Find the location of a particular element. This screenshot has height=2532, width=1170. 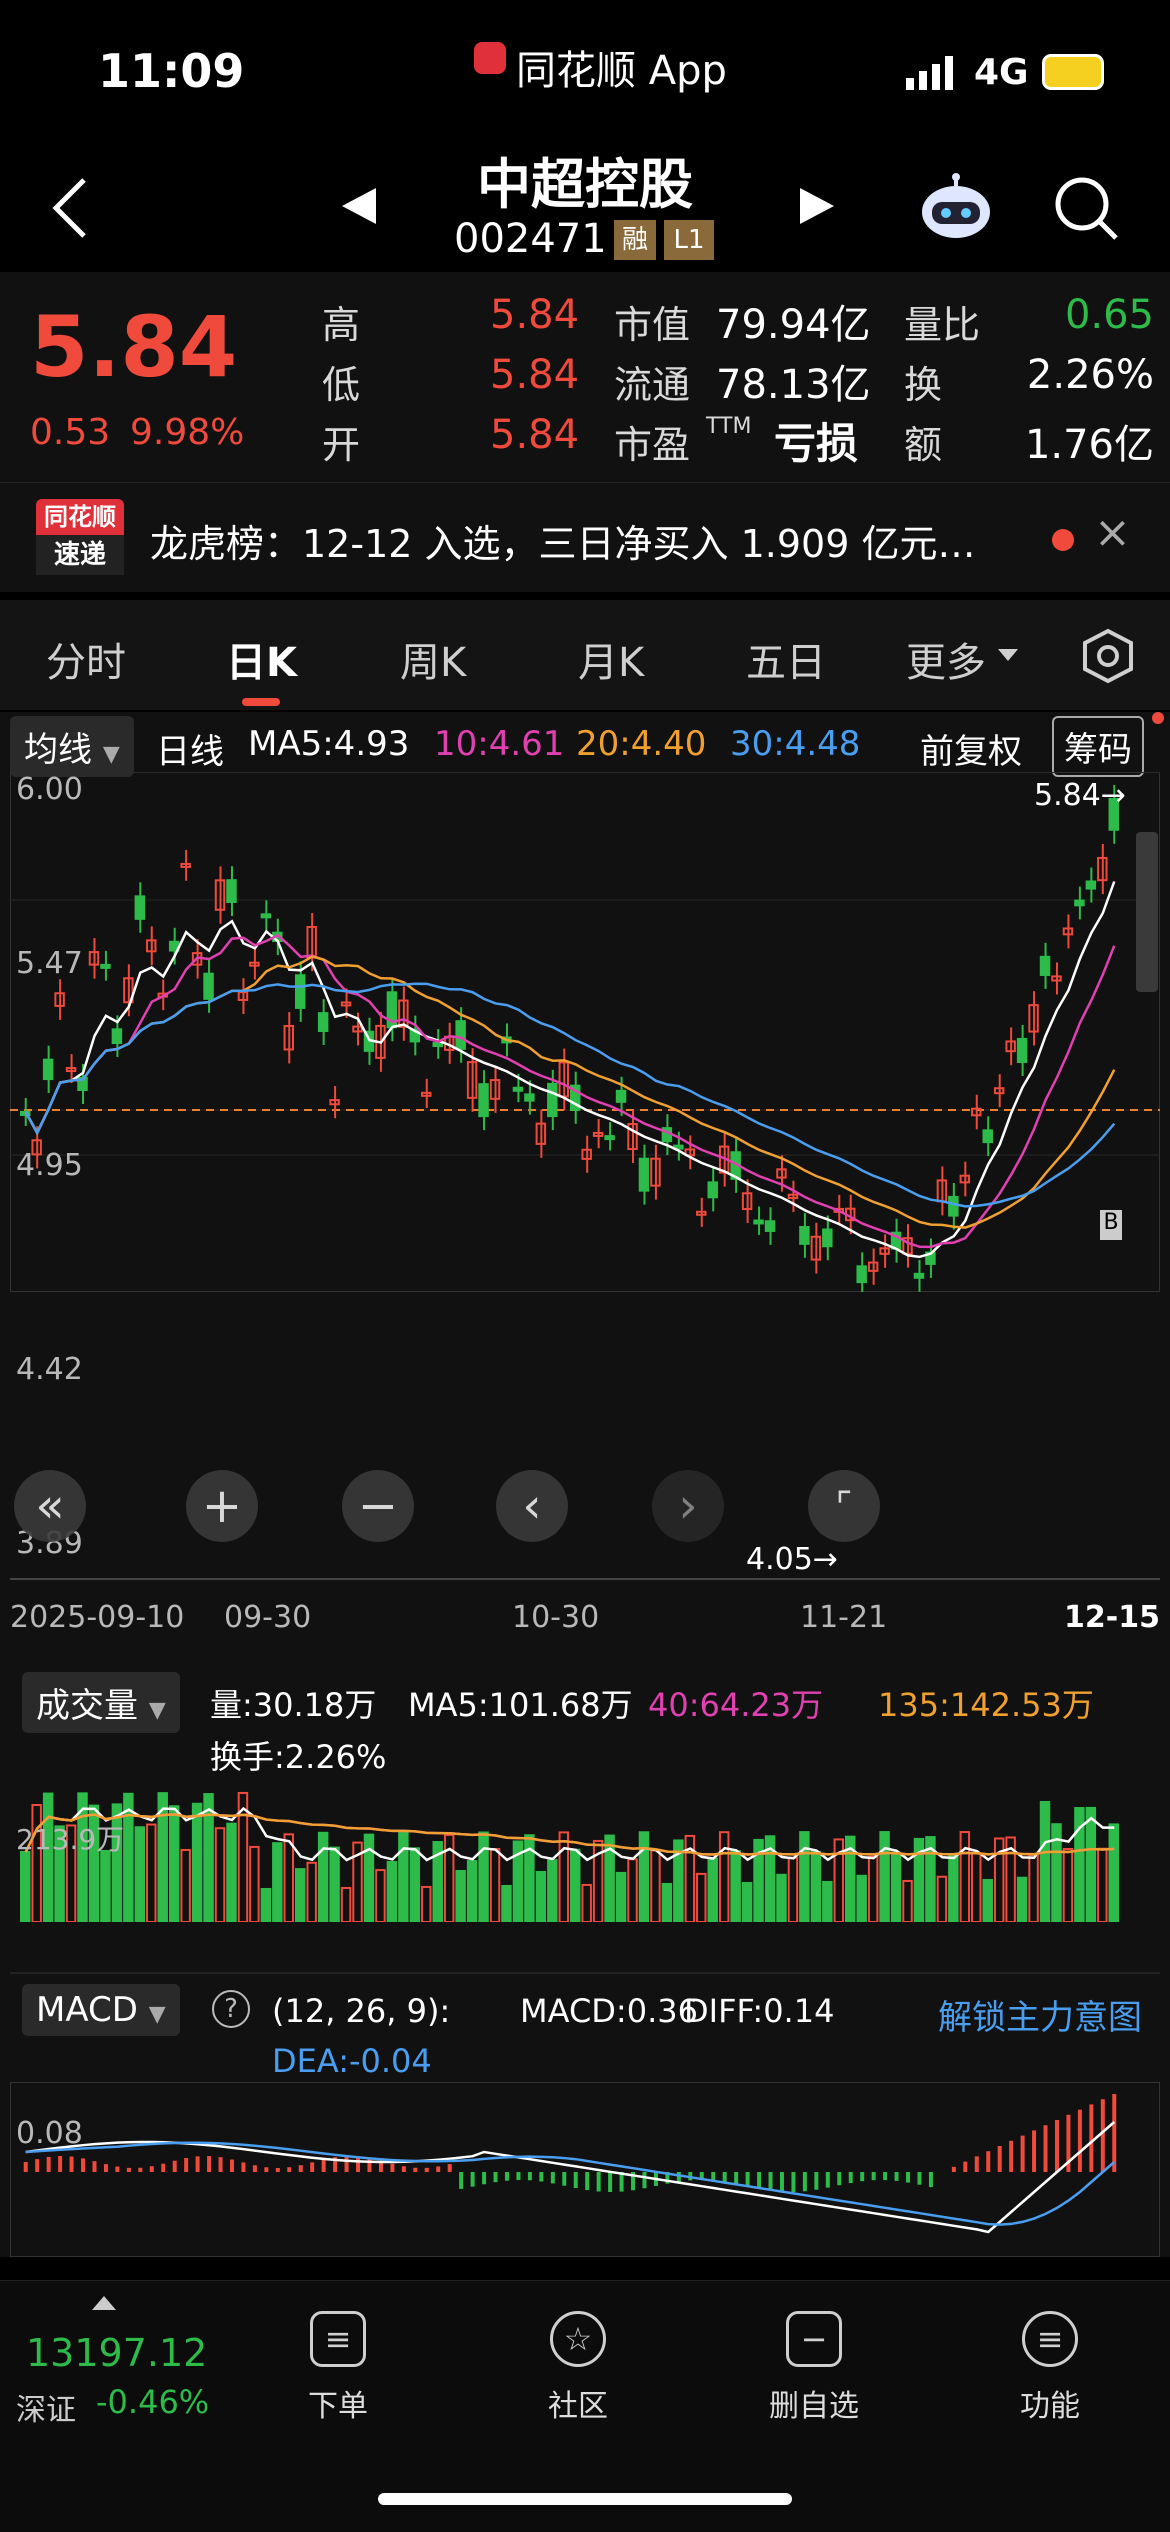

menu-circle-icon: ≡ is located at coordinates (1050, 2339).